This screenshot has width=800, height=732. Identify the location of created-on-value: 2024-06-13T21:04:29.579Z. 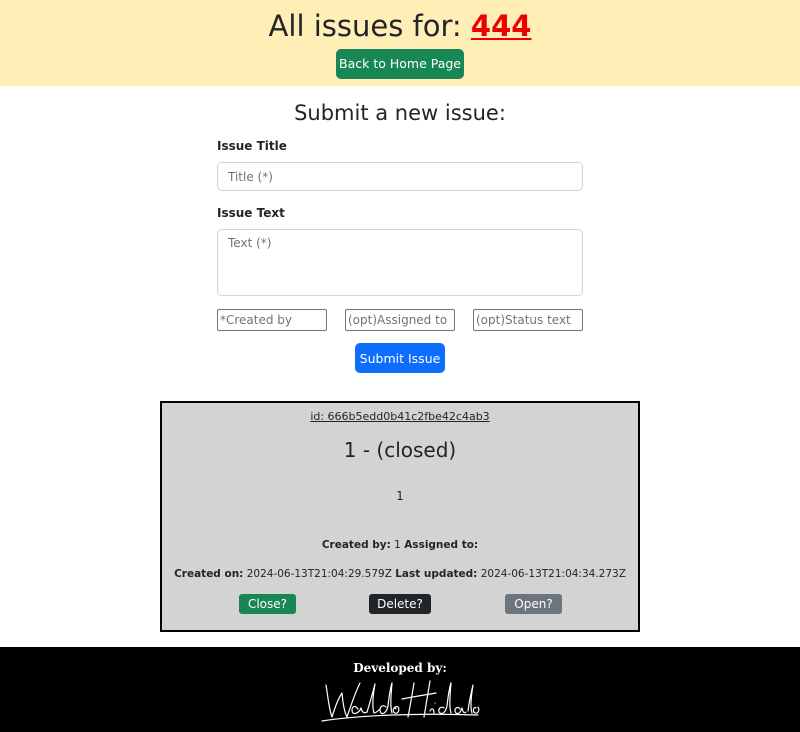
(319, 574).